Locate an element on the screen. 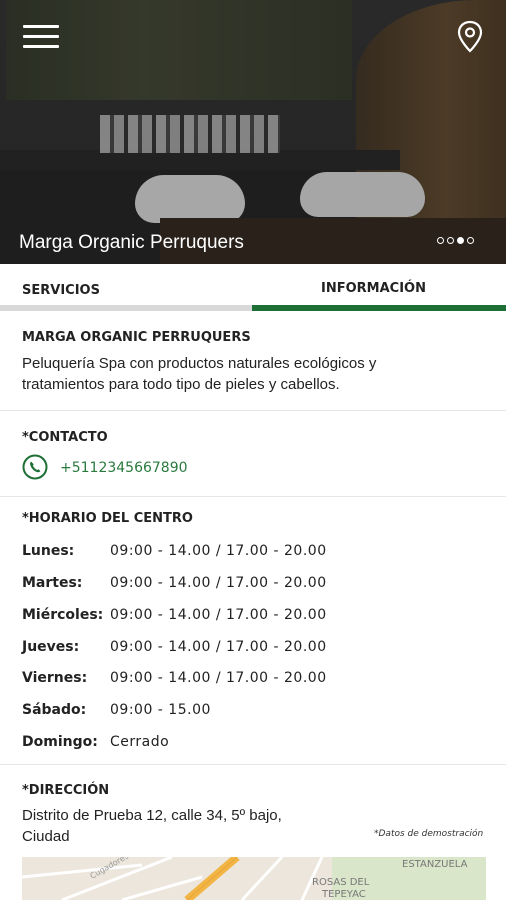 This screenshot has width=506, height=900. map-graphic: ESTANZUELA ROSAS DEL TEPEYAC Cugadores is located at coordinates (254, 878).